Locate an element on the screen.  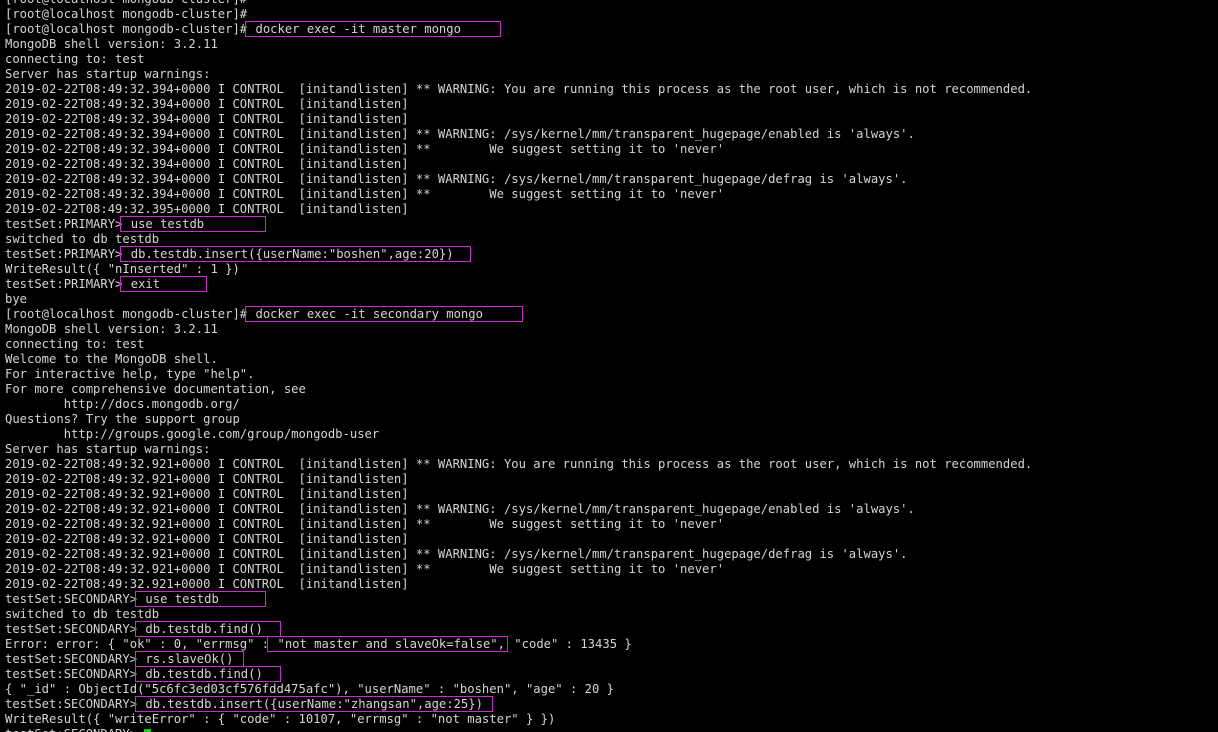
highlighted-command: "not master and slaveOk=false", is located at coordinates (387, 644).